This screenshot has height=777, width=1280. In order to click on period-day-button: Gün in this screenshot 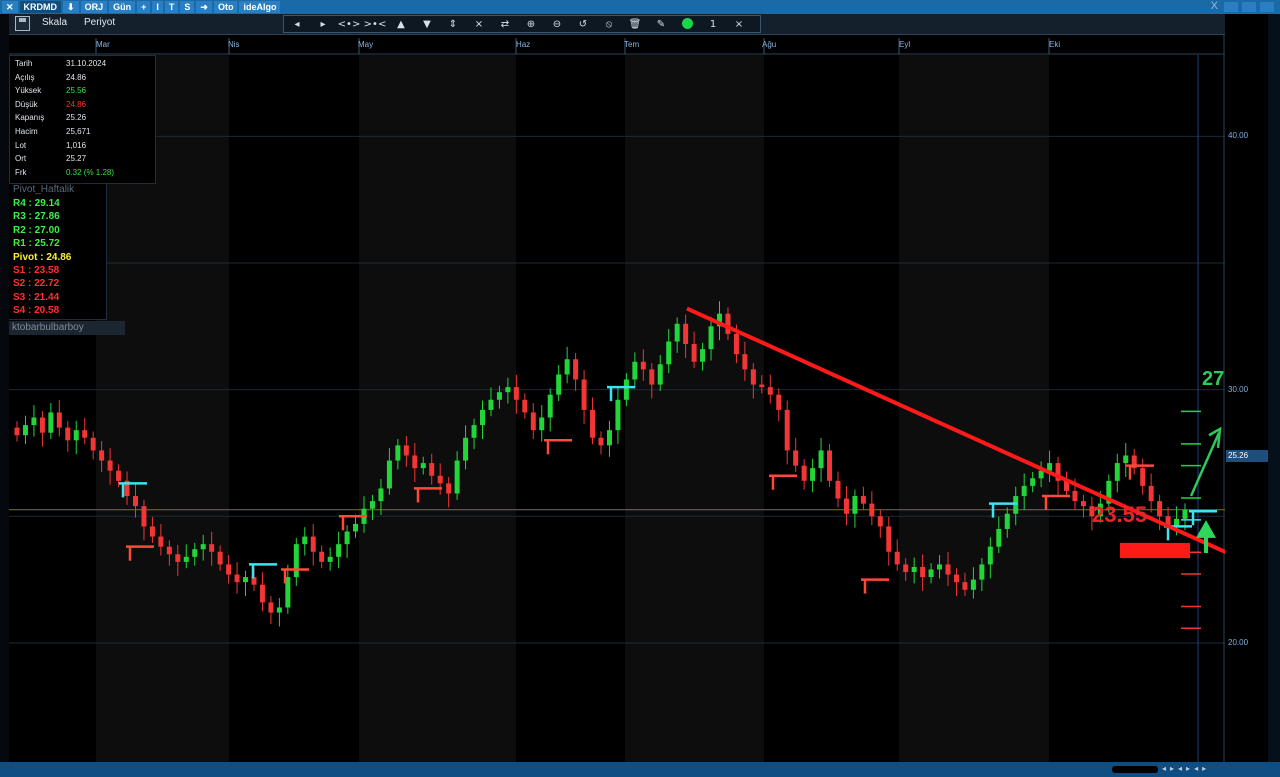, I will do `click(122, 7)`.